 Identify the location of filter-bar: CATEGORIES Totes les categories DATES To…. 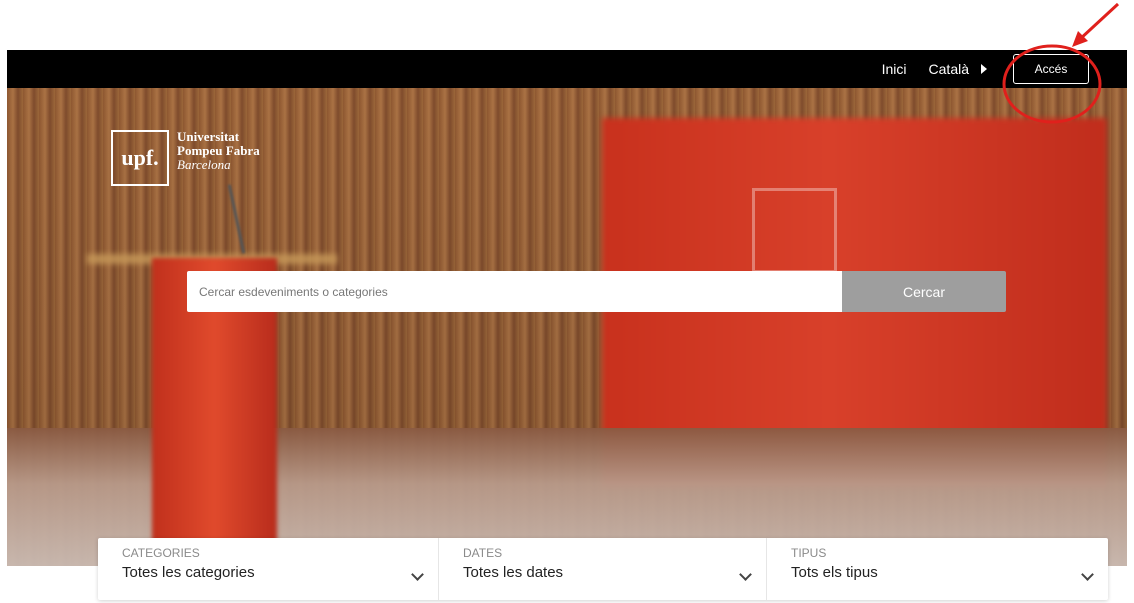
(603, 569).